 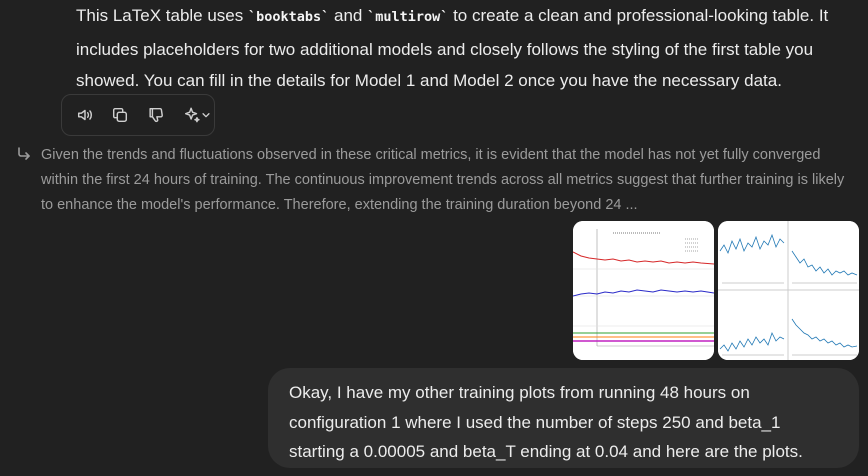 I want to click on copy-button, so click(x=121, y=115).